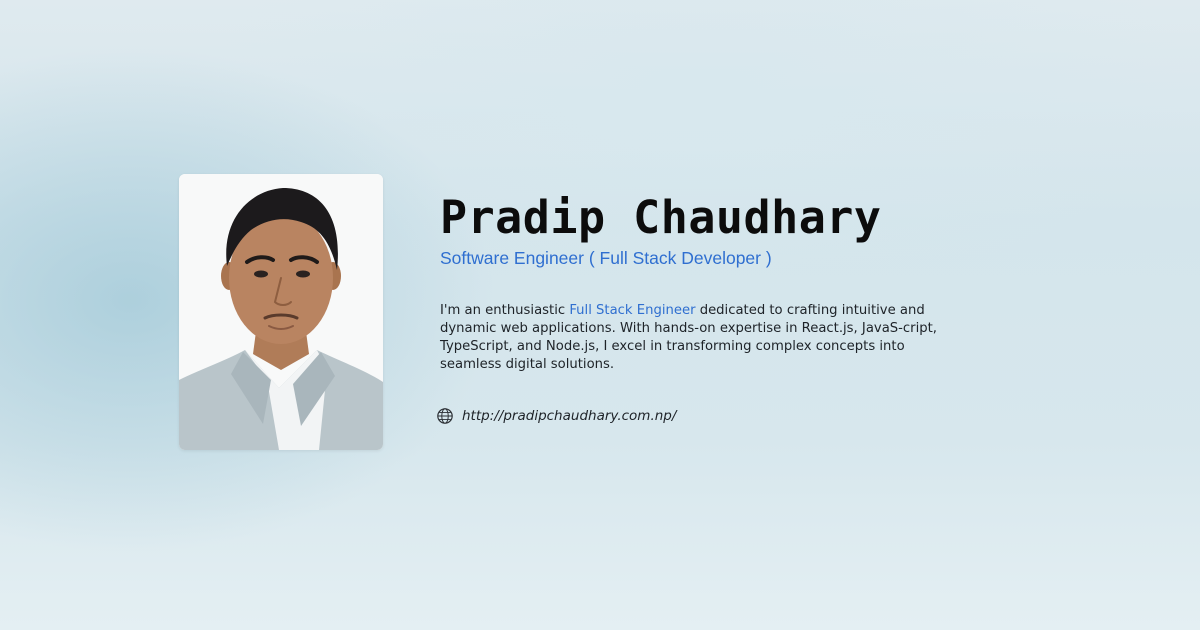  What do you see at coordinates (569, 416) in the screenshot?
I see `website-url: http://pradipchaudhary.com.np/` at bounding box center [569, 416].